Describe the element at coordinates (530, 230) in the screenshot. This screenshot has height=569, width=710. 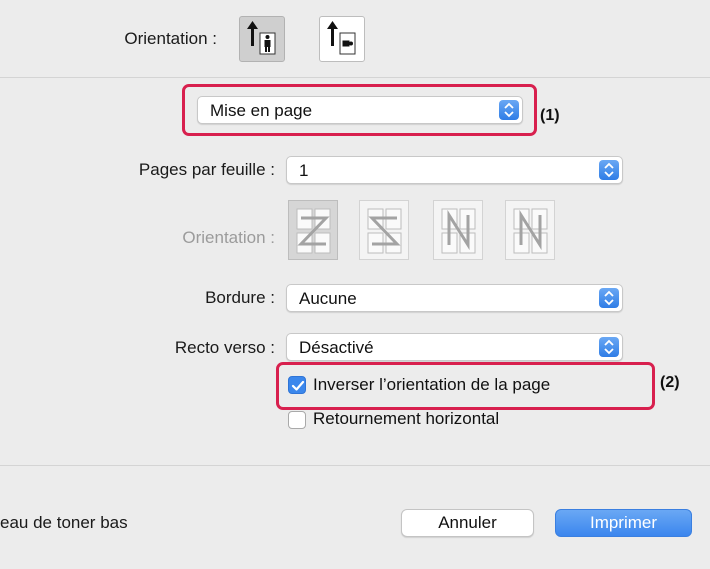
I see `layout-n-icon` at that location.